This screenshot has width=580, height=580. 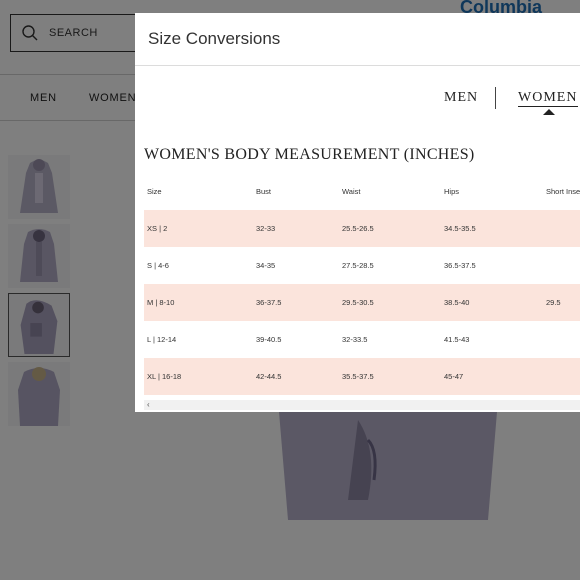 I want to click on table-row: M | 8-10 36-37.5 29.5-30.5 38.5-40 29.5, so click(x=362, y=302).